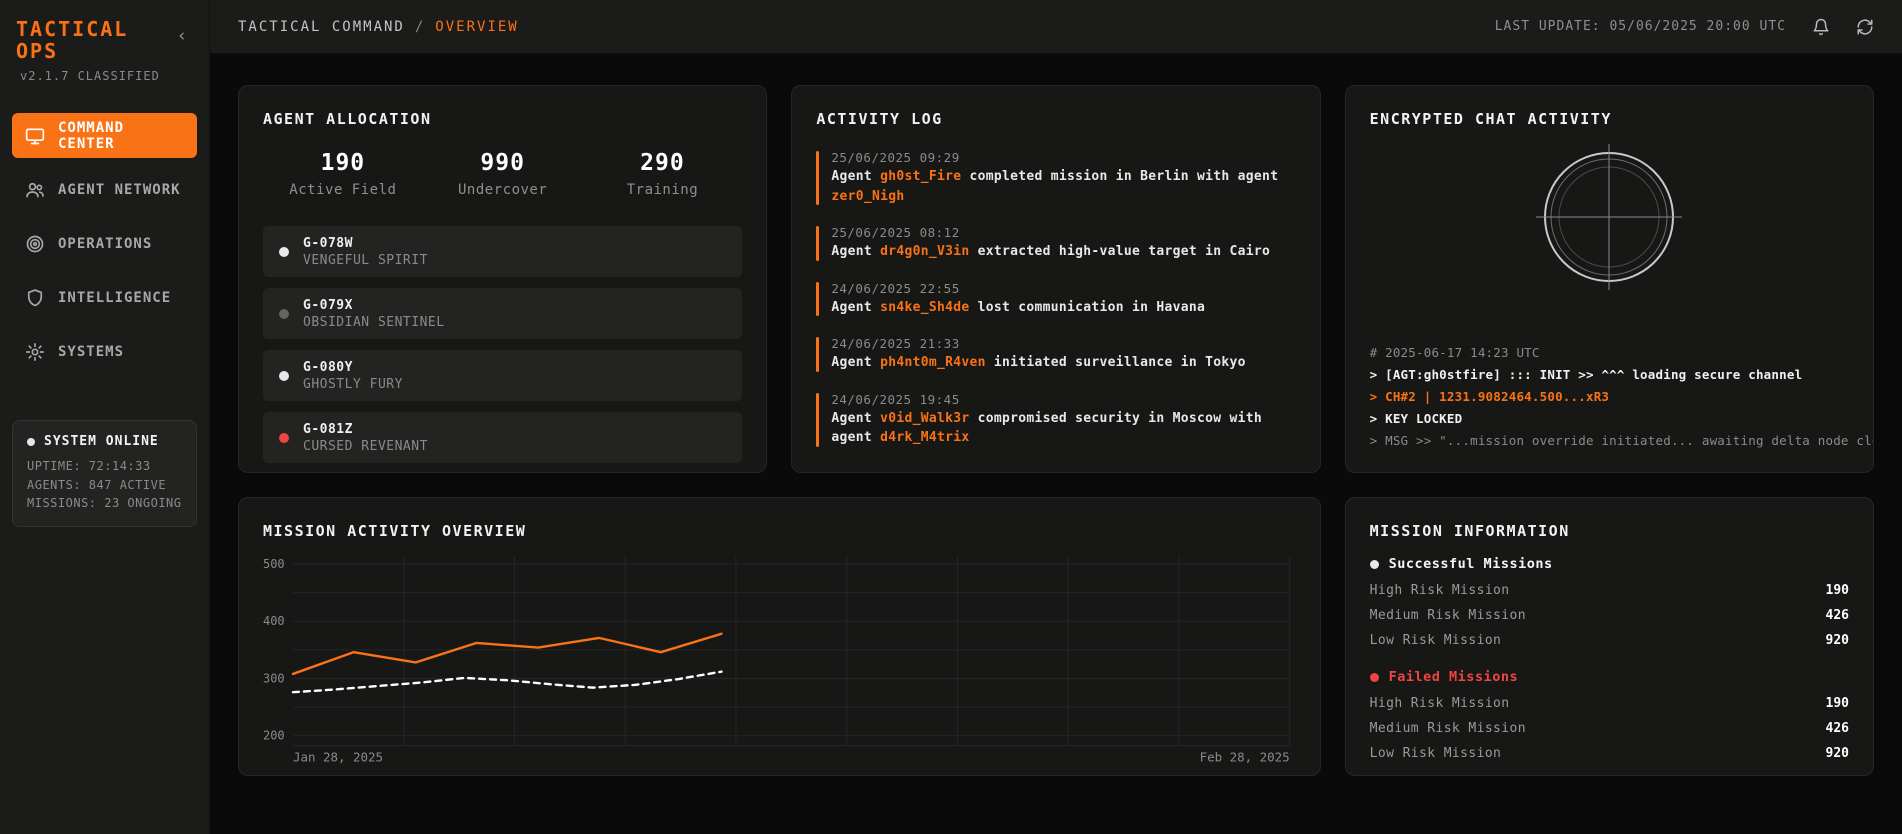 The width and height of the screenshot is (1902, 834). Describe the element at coordinates (35, 244) in the screenshot. I see `target-icon` at that location.